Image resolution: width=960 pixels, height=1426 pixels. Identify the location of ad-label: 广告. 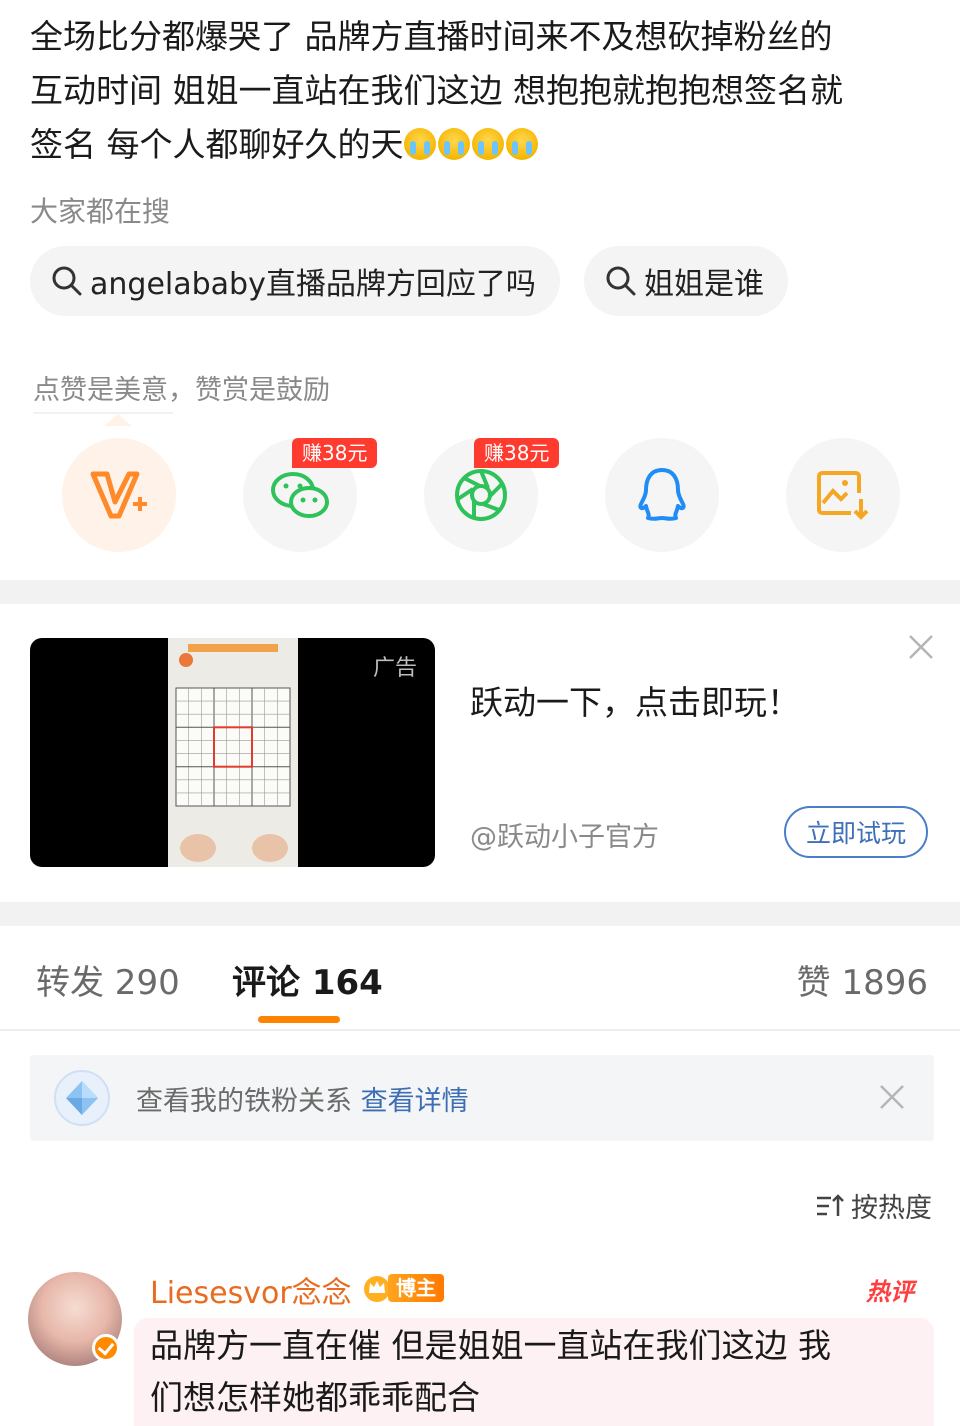
(394, 668).